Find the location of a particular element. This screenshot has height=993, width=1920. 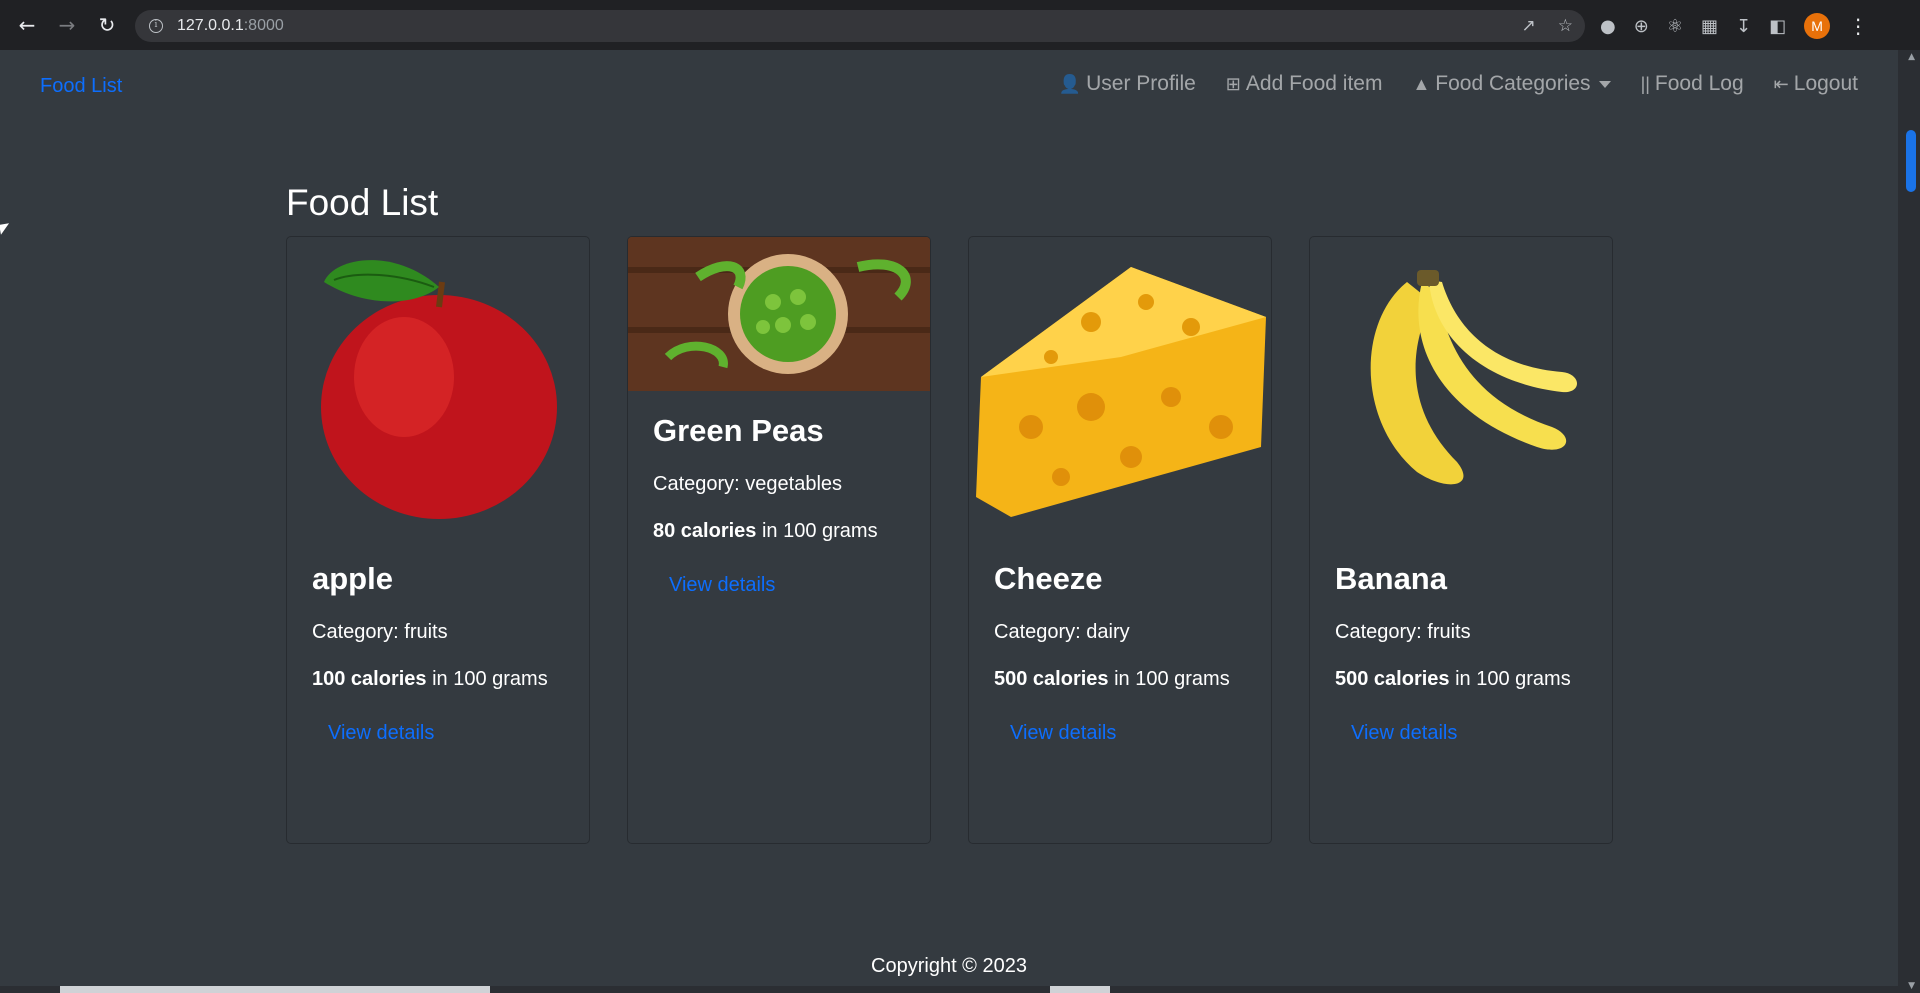

chevron-down-icon is located at coordinates (1604, 84).